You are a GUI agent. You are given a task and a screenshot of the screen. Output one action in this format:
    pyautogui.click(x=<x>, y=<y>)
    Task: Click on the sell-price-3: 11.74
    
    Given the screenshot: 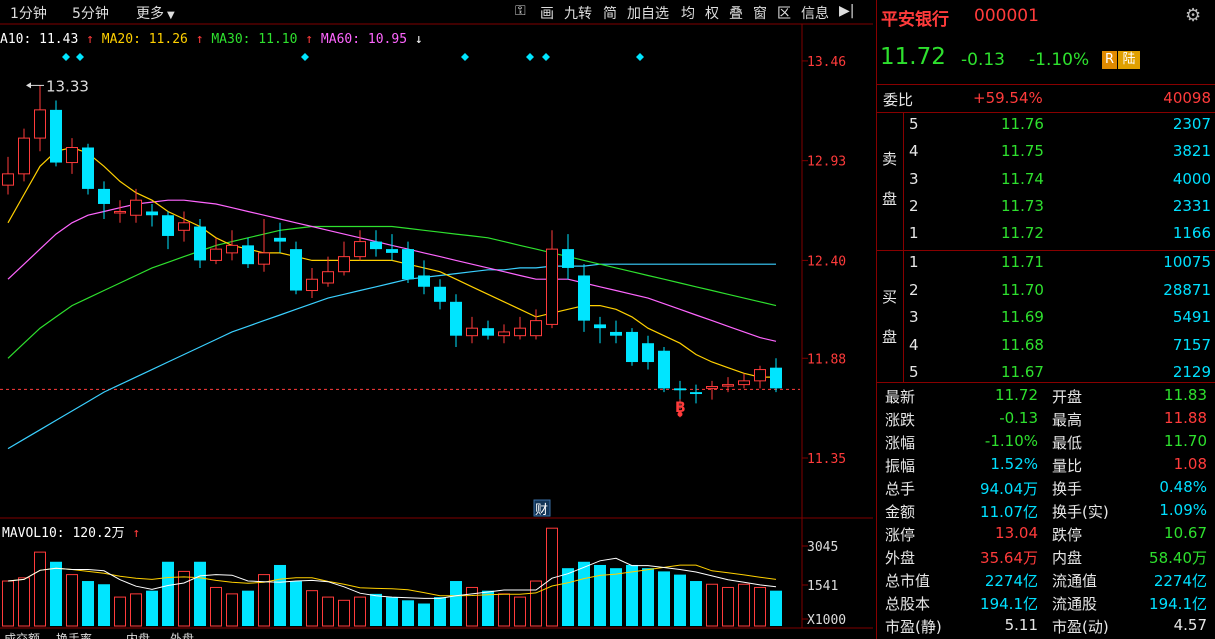 What is the action you would take?
    pyautogui.click(x=1022, y=179)
    